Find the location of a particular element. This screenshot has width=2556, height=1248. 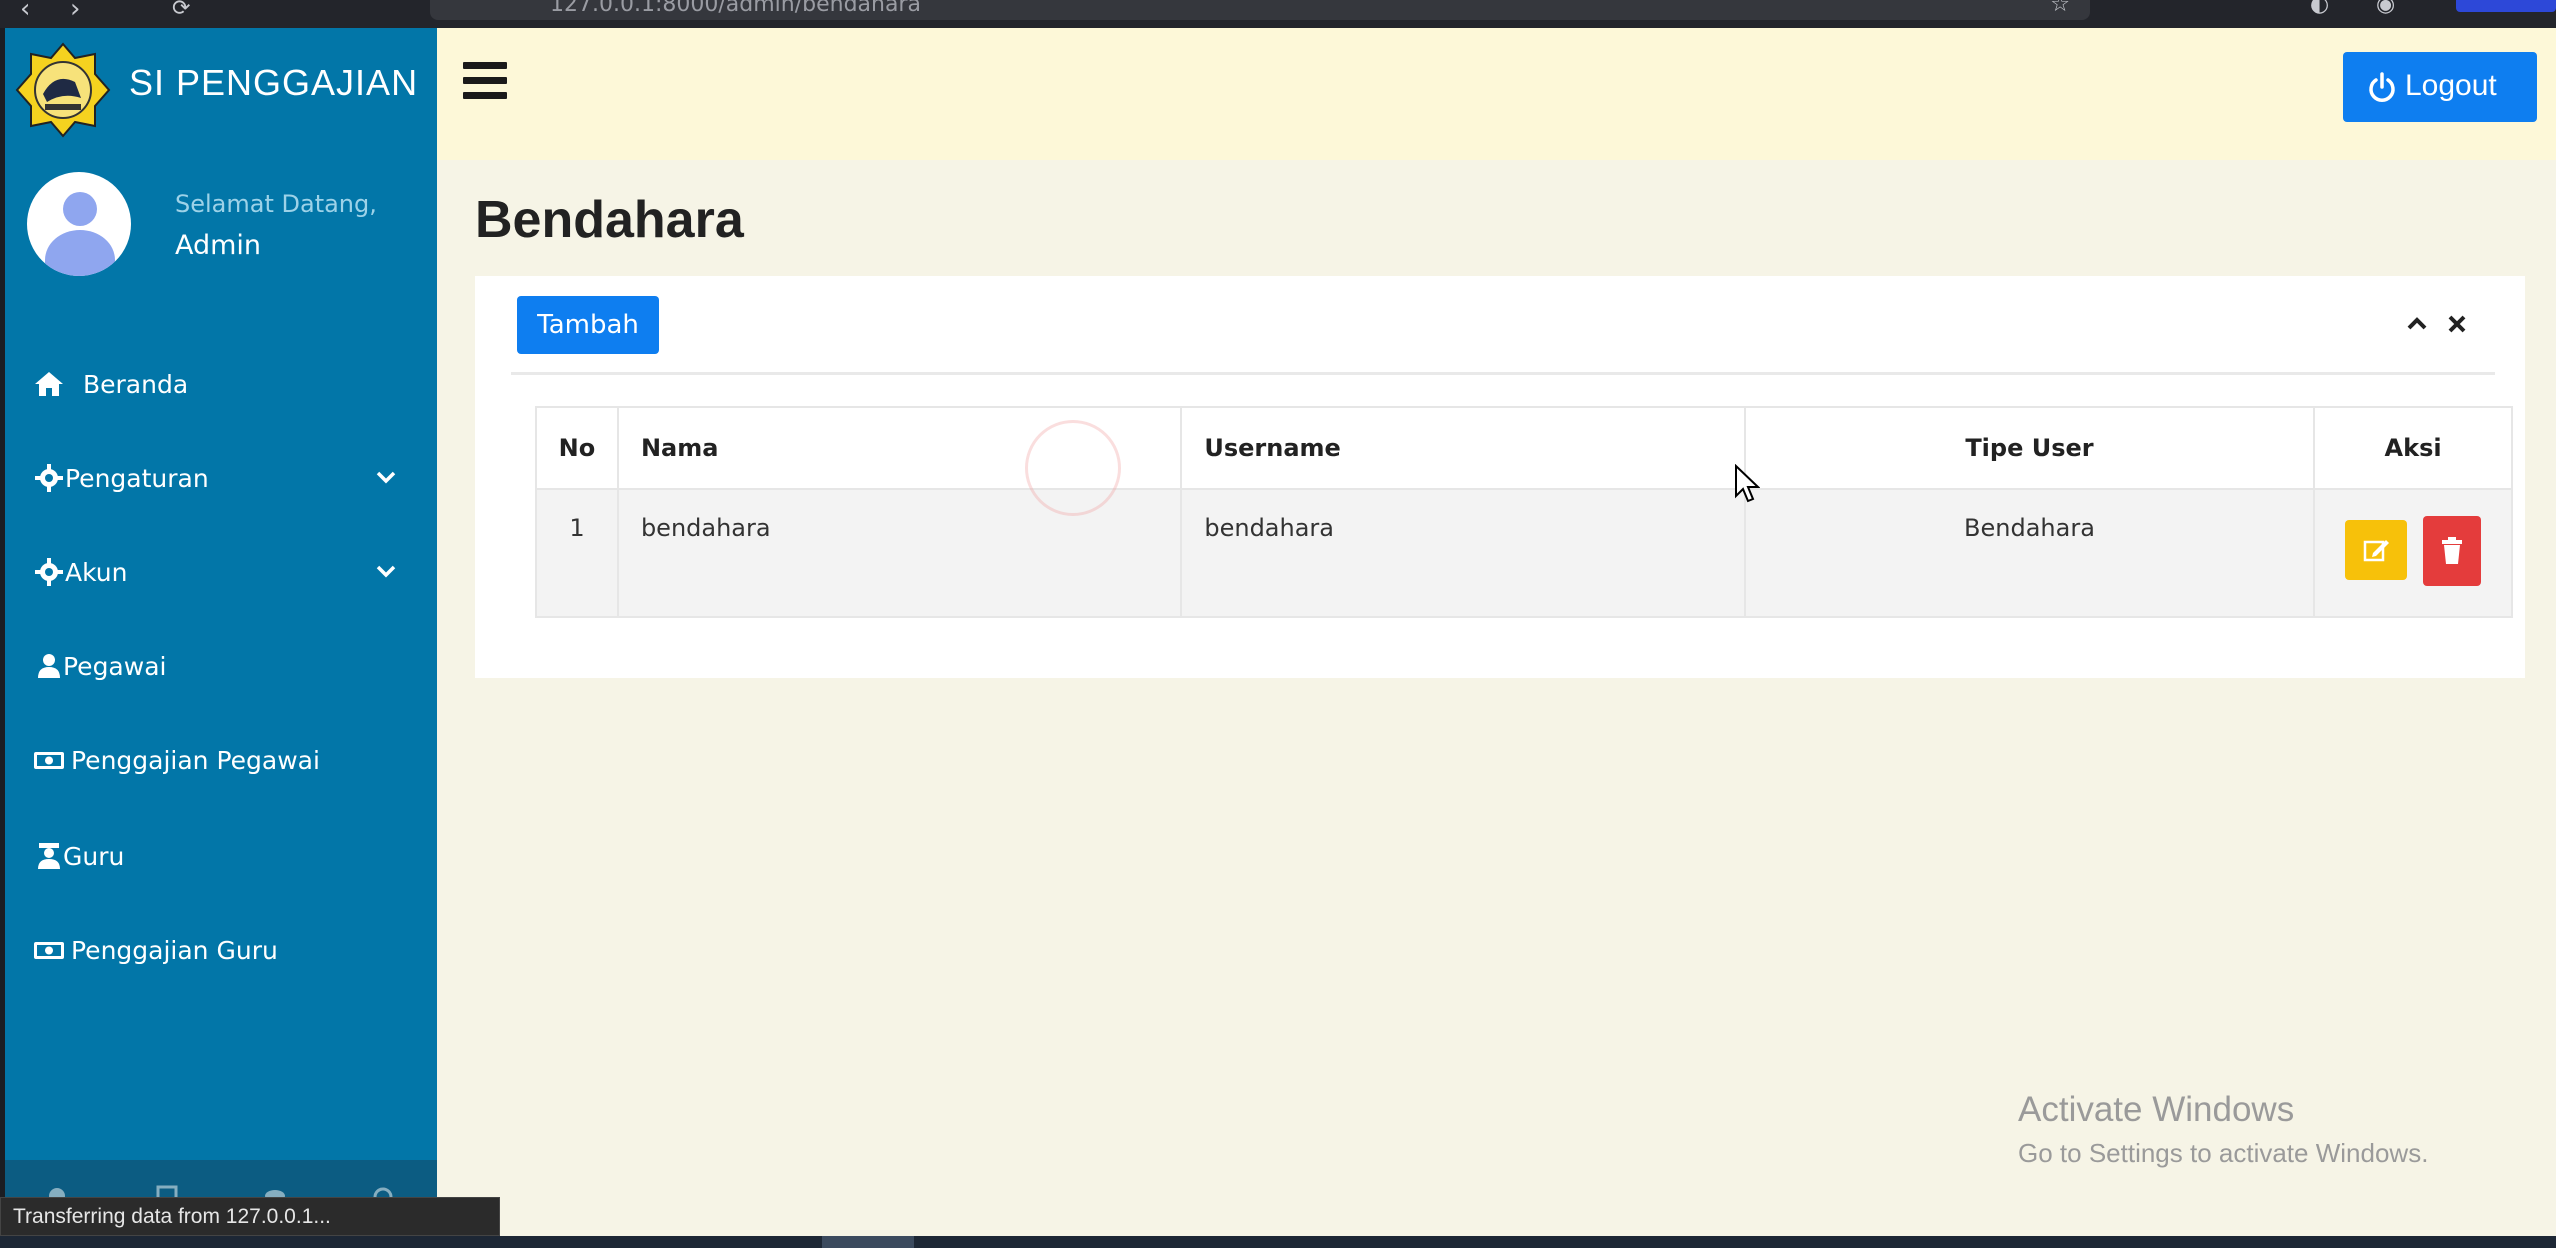

brand-logo-icon is located at coordinates (63, 90).